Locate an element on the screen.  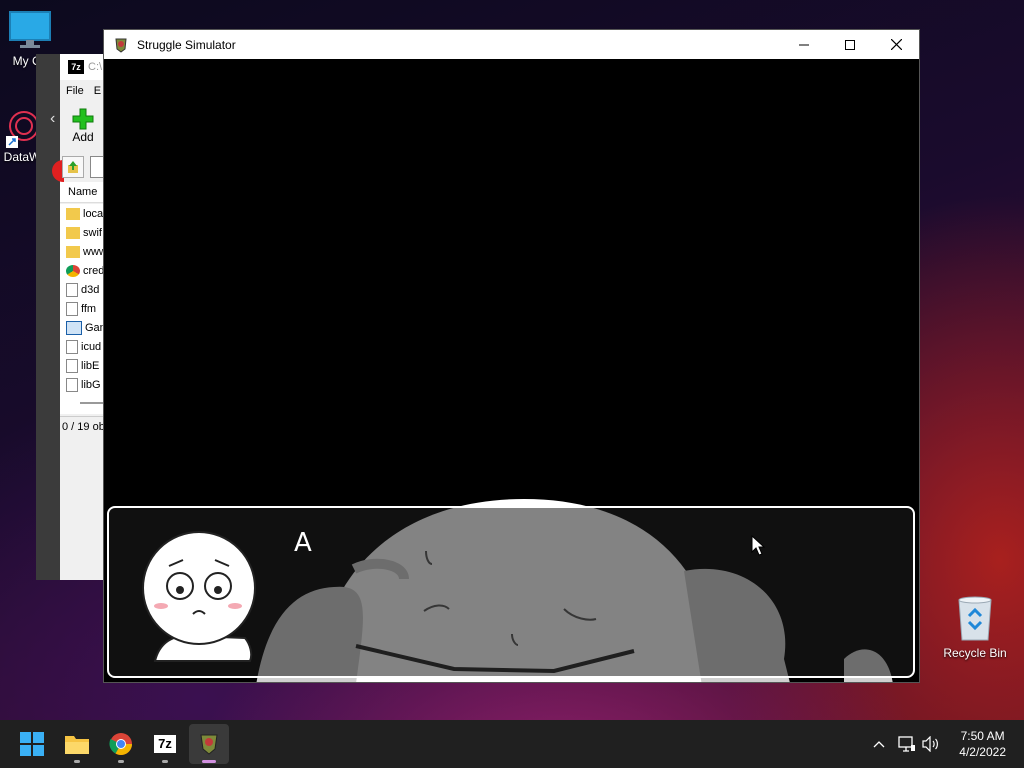
active-indicator is located at coordinates (209, 761).